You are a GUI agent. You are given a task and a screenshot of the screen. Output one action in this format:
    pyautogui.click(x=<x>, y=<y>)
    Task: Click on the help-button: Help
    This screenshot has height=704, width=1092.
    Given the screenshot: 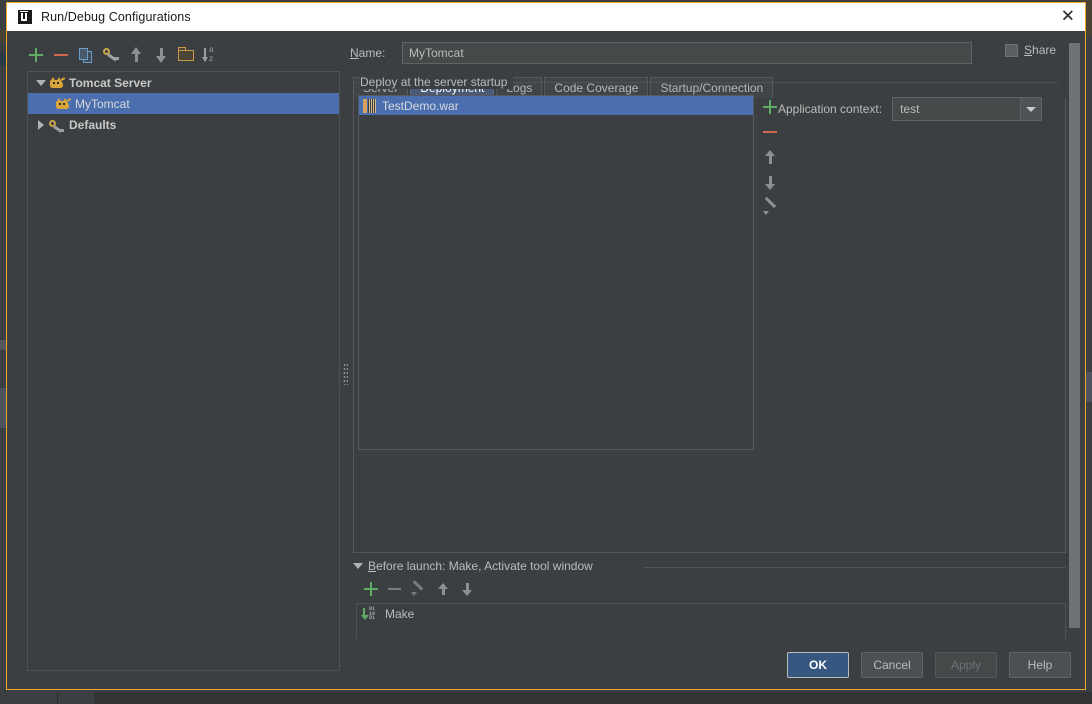 What is the action you would take?
    pyautogui.click(x=1040, y=665)
    